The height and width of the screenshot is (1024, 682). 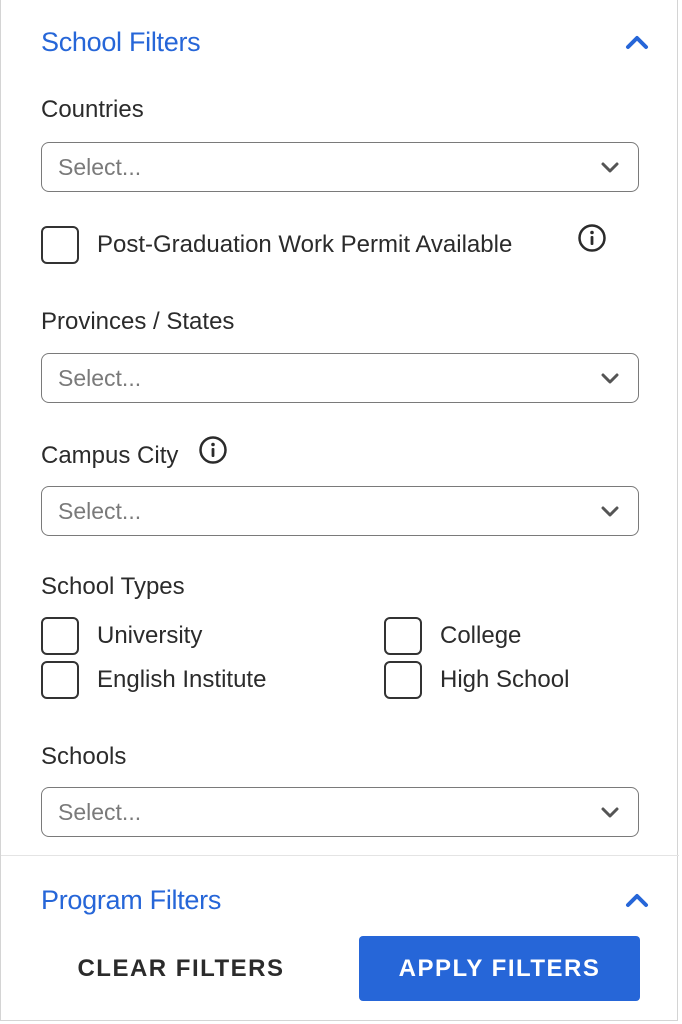 What do you see at coordinates (505, 679) in the screenshot?
I see `high-school-label: High School` at bounding box center [505, 679].